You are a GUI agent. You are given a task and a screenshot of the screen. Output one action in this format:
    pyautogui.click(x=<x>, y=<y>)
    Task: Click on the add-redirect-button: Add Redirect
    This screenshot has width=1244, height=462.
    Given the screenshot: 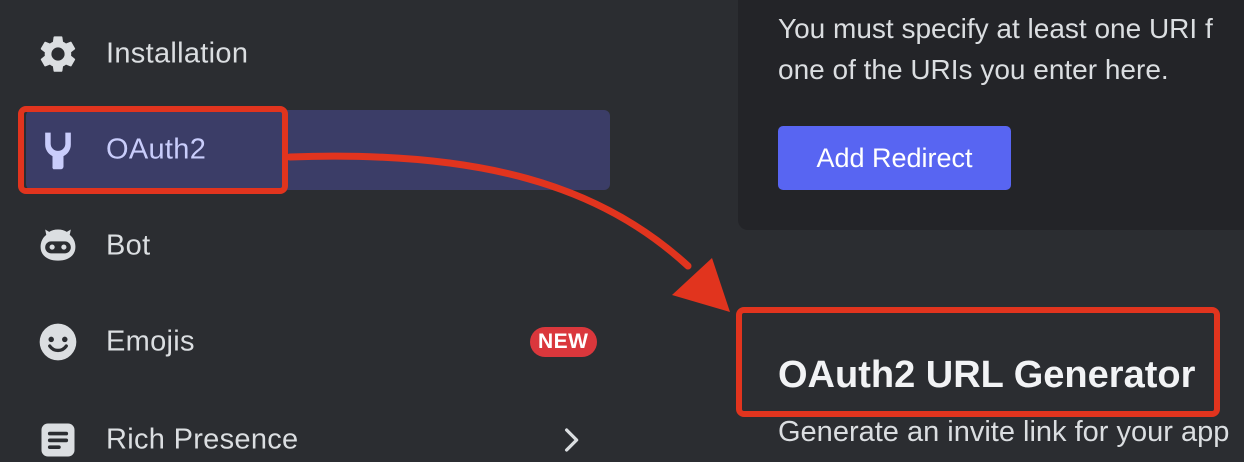 What is the action you would take?
    pyautogui.click(x=894, y=158)
    